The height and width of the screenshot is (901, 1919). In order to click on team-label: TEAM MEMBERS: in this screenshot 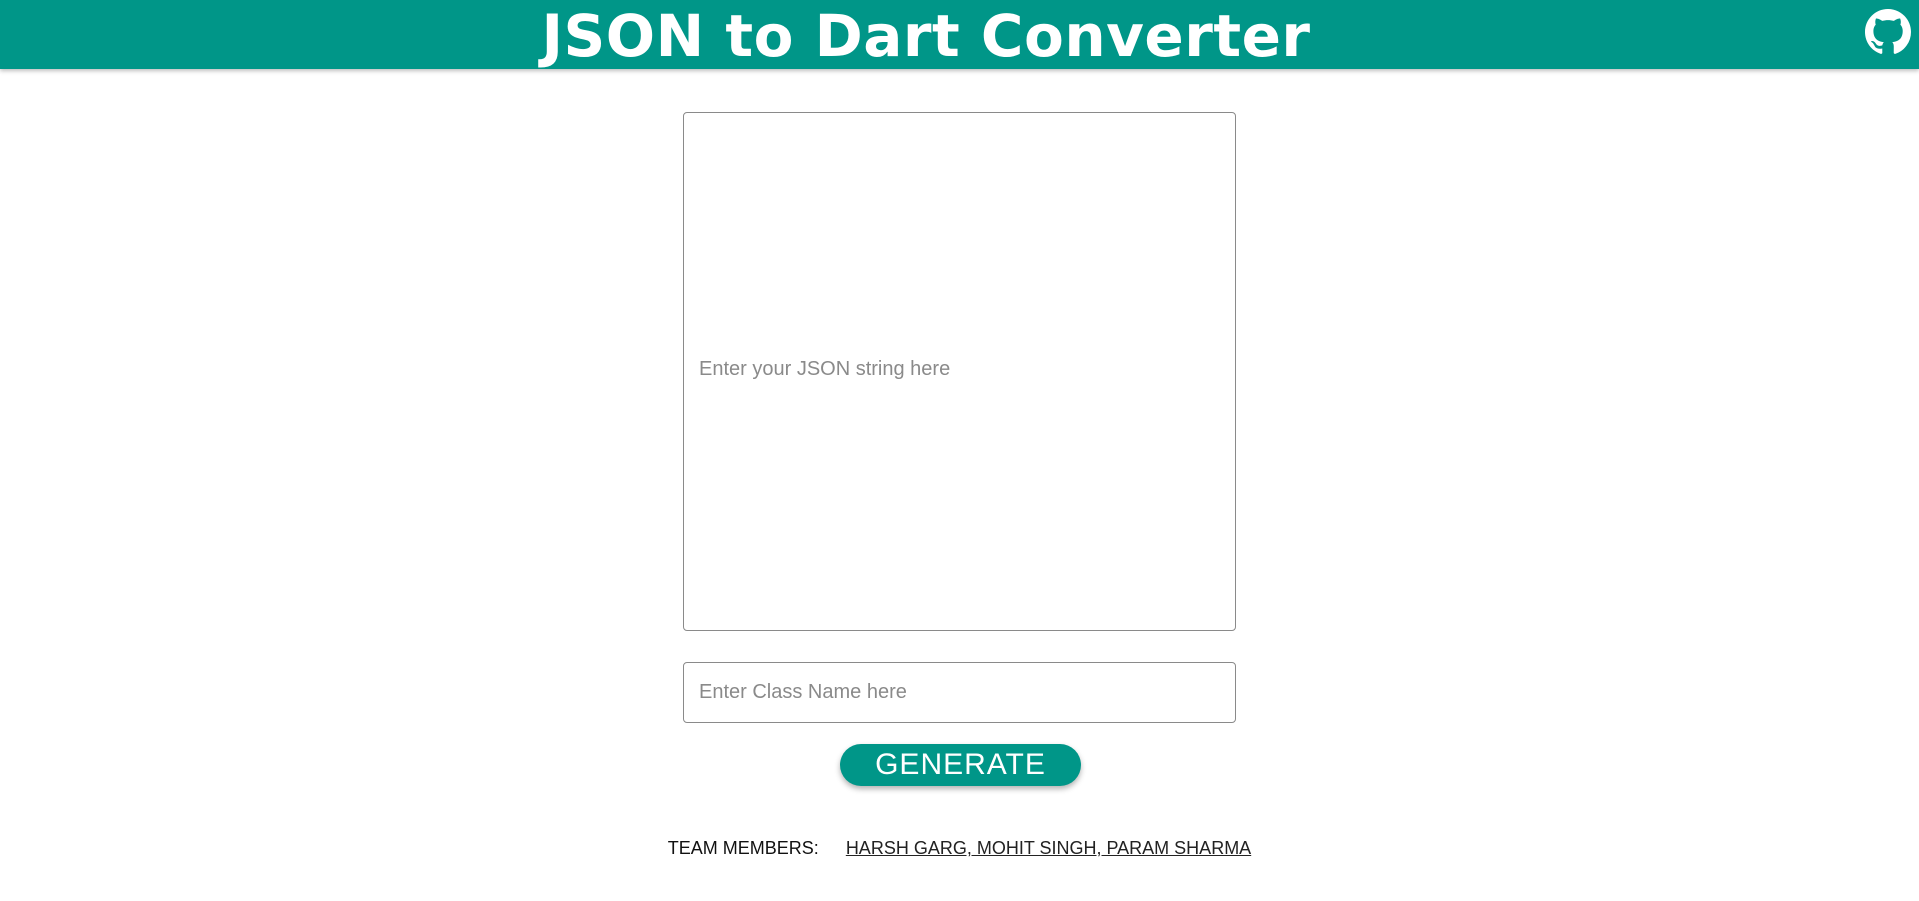, I will do `click(743, 848)`.